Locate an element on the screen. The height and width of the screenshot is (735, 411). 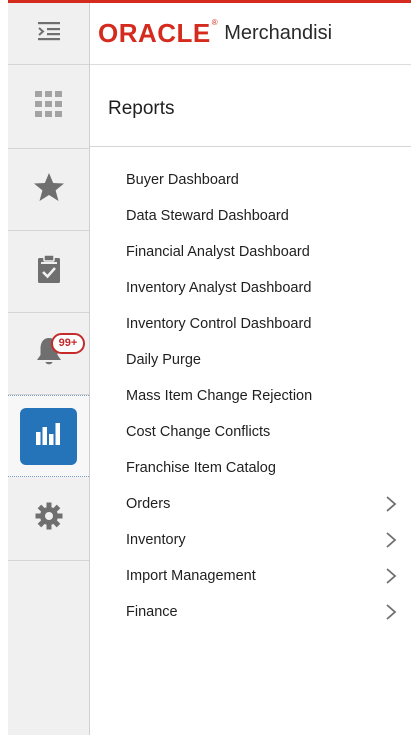
sidebar-menu-toggle is located at coordinates (48, 34).